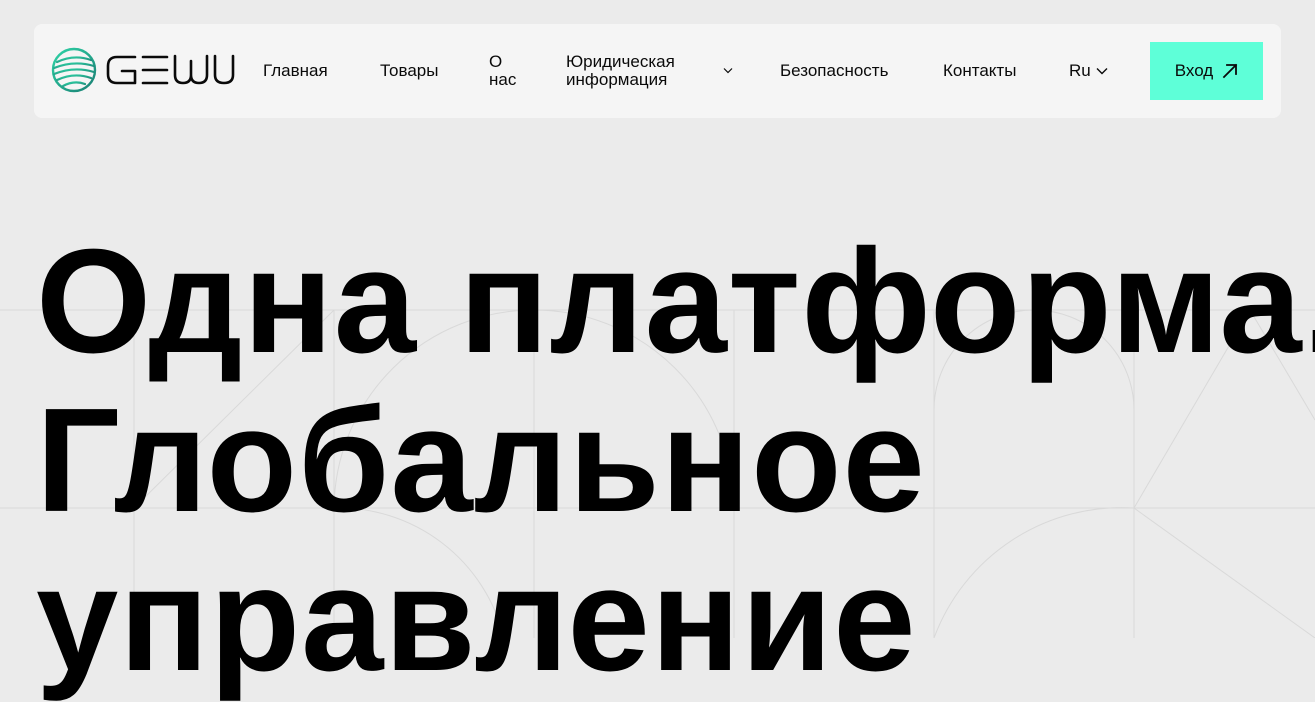 The width and height of the screenshot is (1315, 702). What do you see at coordinates (834, 71) in the screenshot?
I see `nav-item-security: Безопасность` at bounding box center [834, 71].